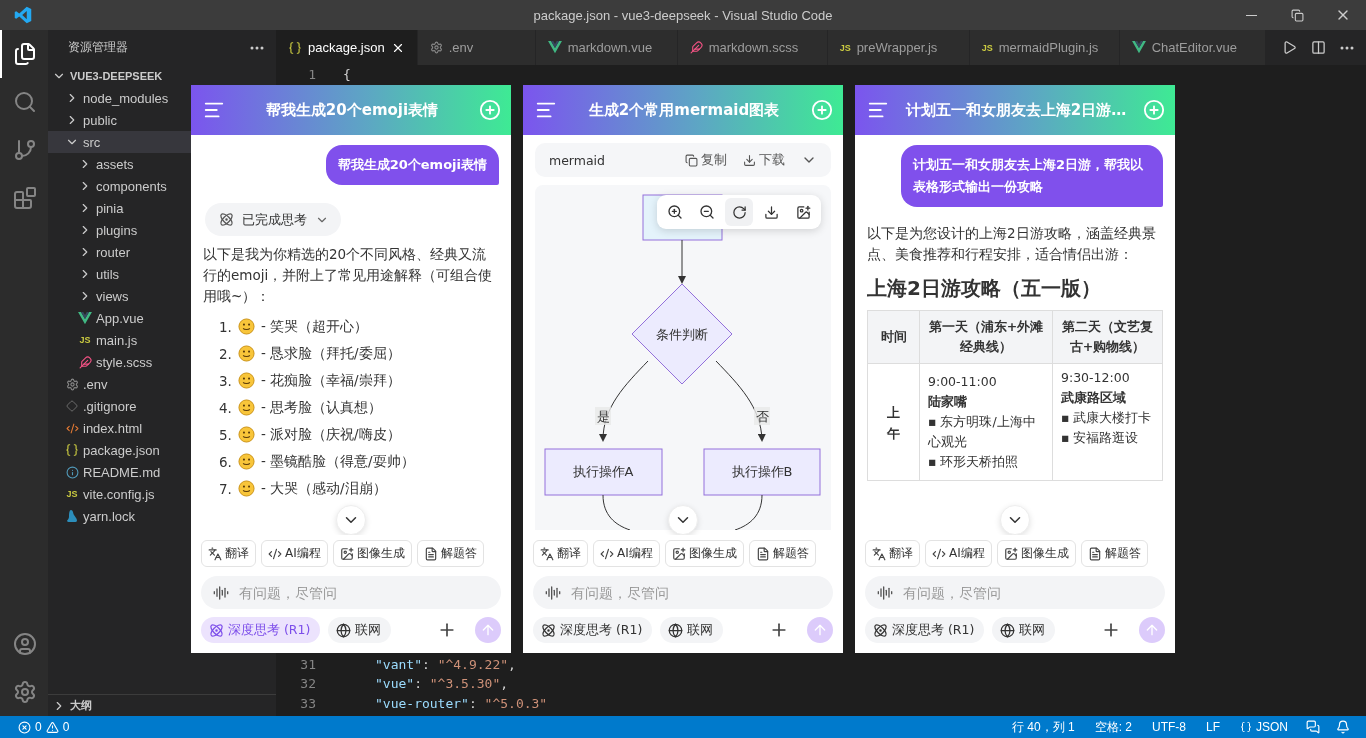  Describe the element at coordinates (346, 553) in the screenshot. I see `image-plus-icon` at that location.